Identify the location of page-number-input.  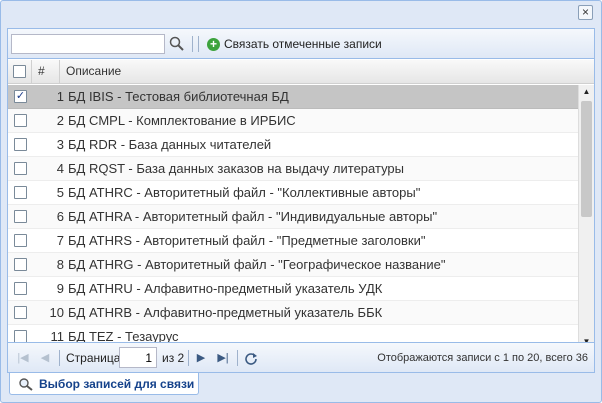
(138, 357).